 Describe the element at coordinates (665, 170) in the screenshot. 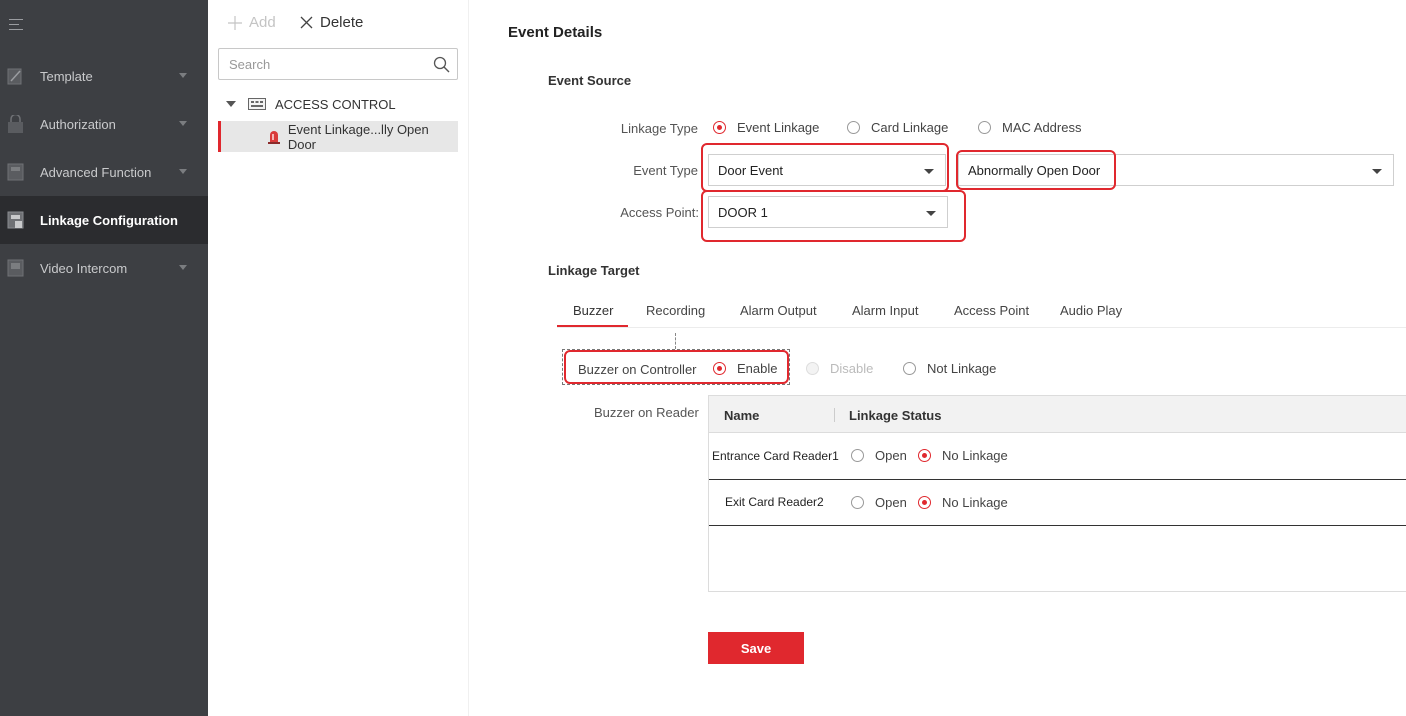

I see `event-type-label: Event Type` at that location.